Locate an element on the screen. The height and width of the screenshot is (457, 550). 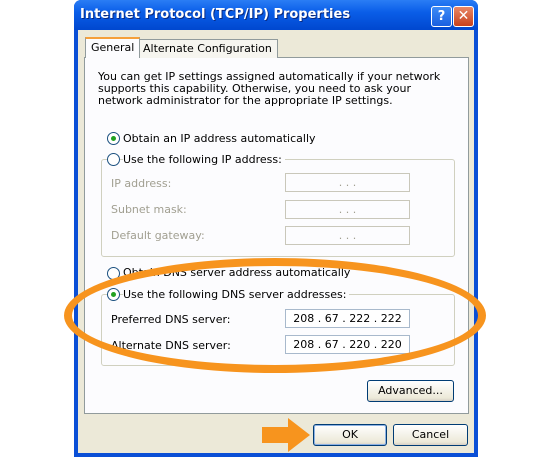
cancel-button: Cancel is located at coordinates (430, 435).